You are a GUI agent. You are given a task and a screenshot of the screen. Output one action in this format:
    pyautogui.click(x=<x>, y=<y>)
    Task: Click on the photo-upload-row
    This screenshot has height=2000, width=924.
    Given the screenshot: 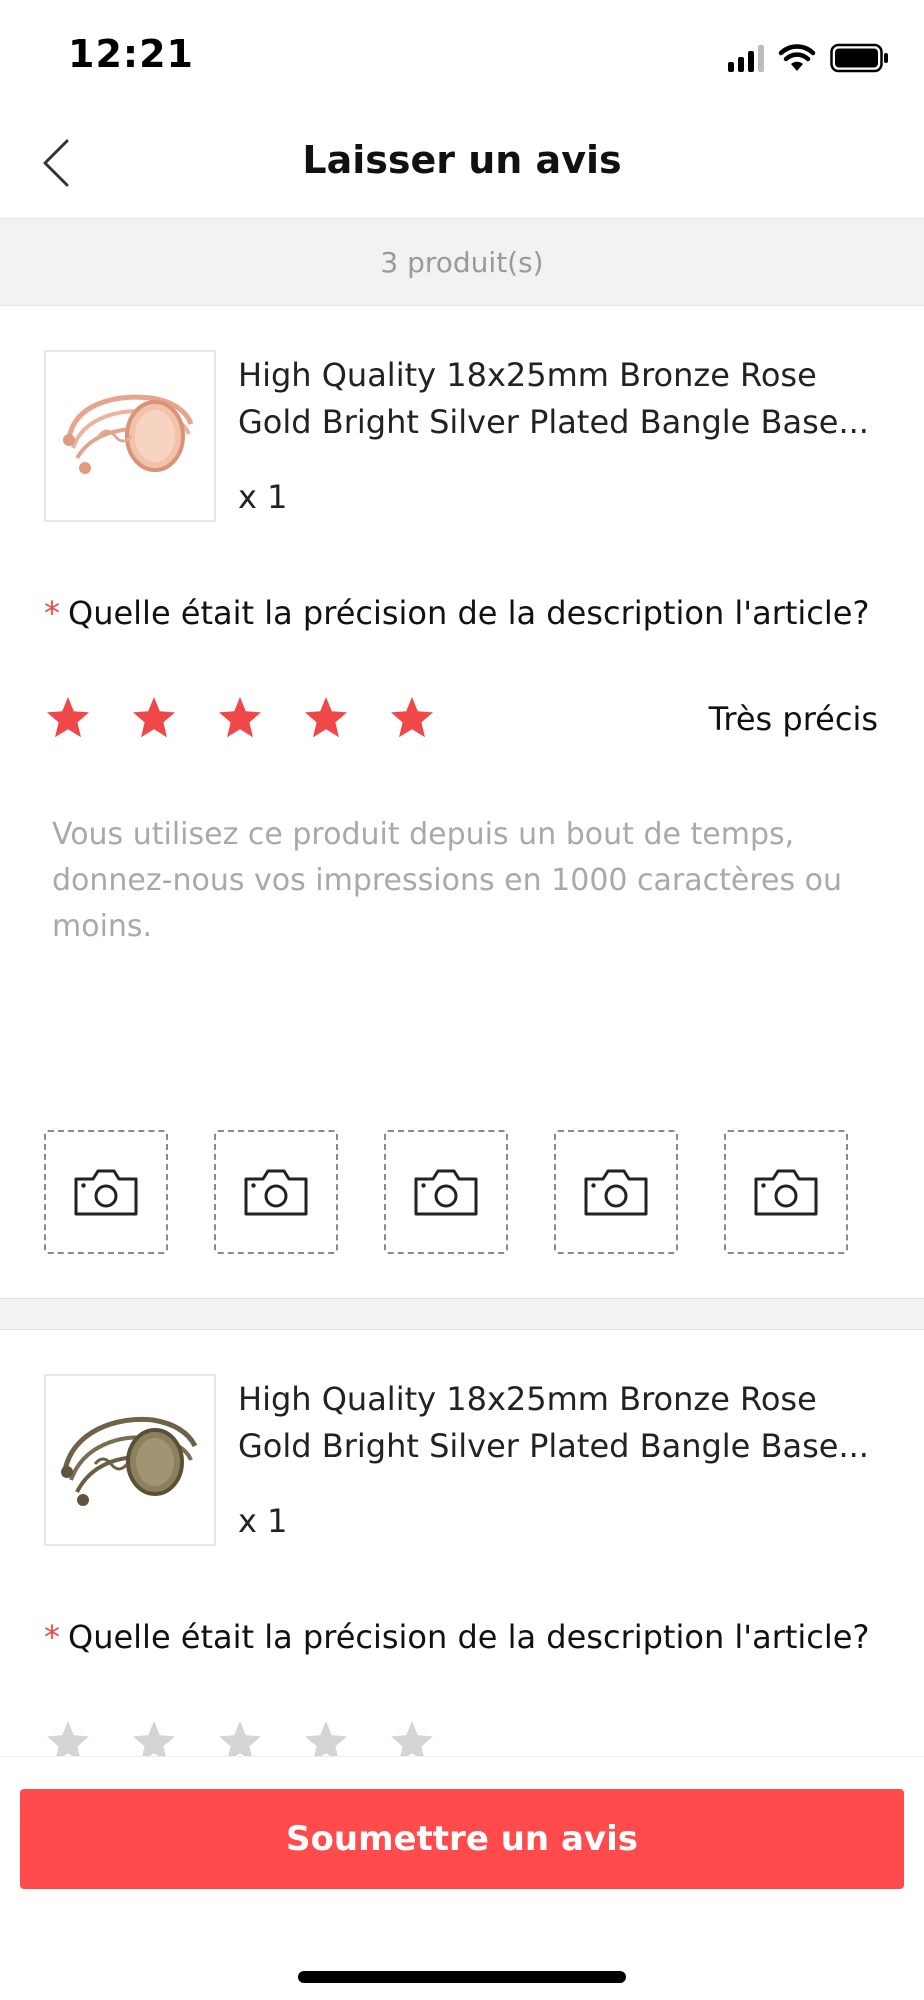 What is the action you would take?
    pyautogui.click(x=446, y=1192)
    